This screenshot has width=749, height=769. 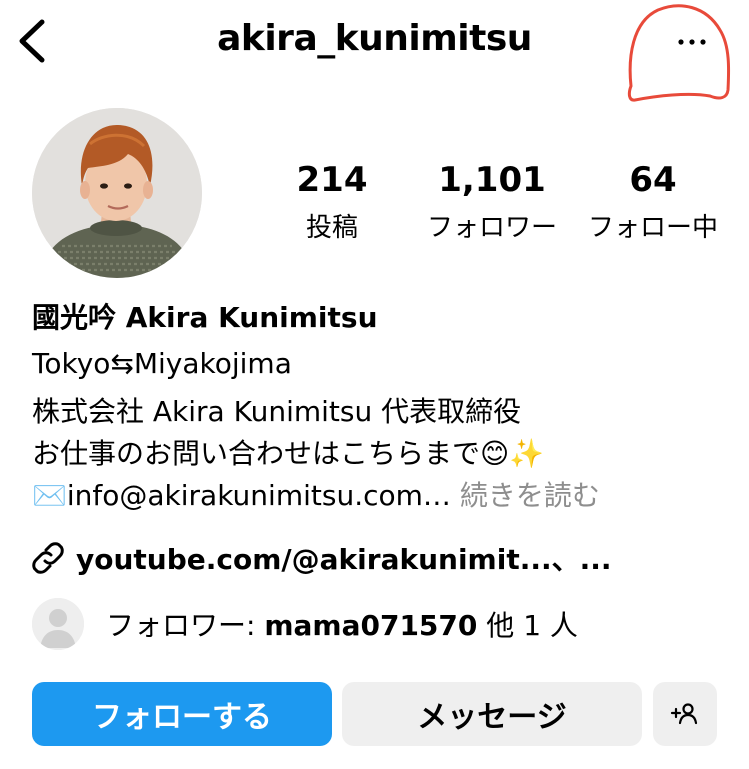 I want to click on read-more-link: 続きを読む, so click(x=530, y=495).